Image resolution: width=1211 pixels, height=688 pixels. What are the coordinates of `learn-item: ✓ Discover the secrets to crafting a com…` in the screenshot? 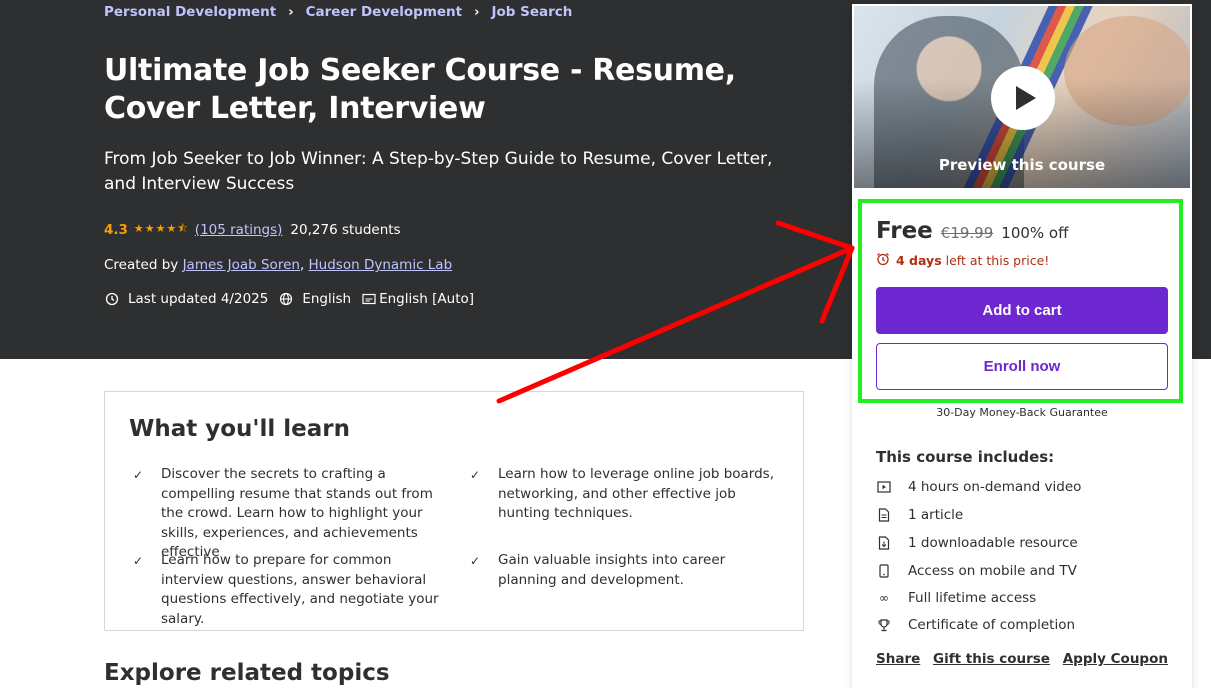 It's located at (292, 514).